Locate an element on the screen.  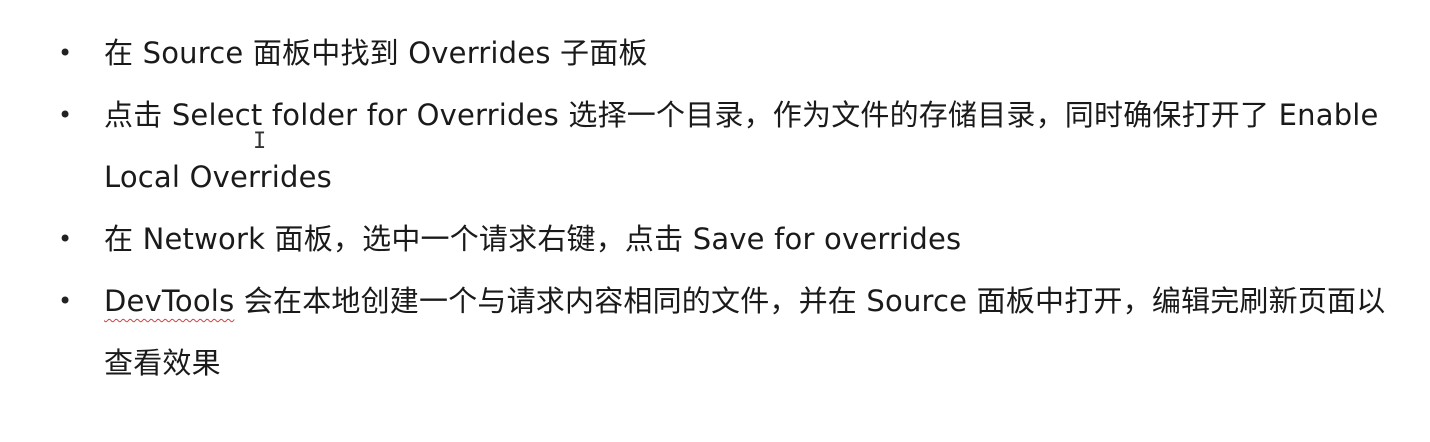
bullet-text: 在 Source 面板中找到 Overrides 子面板 is located at coordinates (376, 53).